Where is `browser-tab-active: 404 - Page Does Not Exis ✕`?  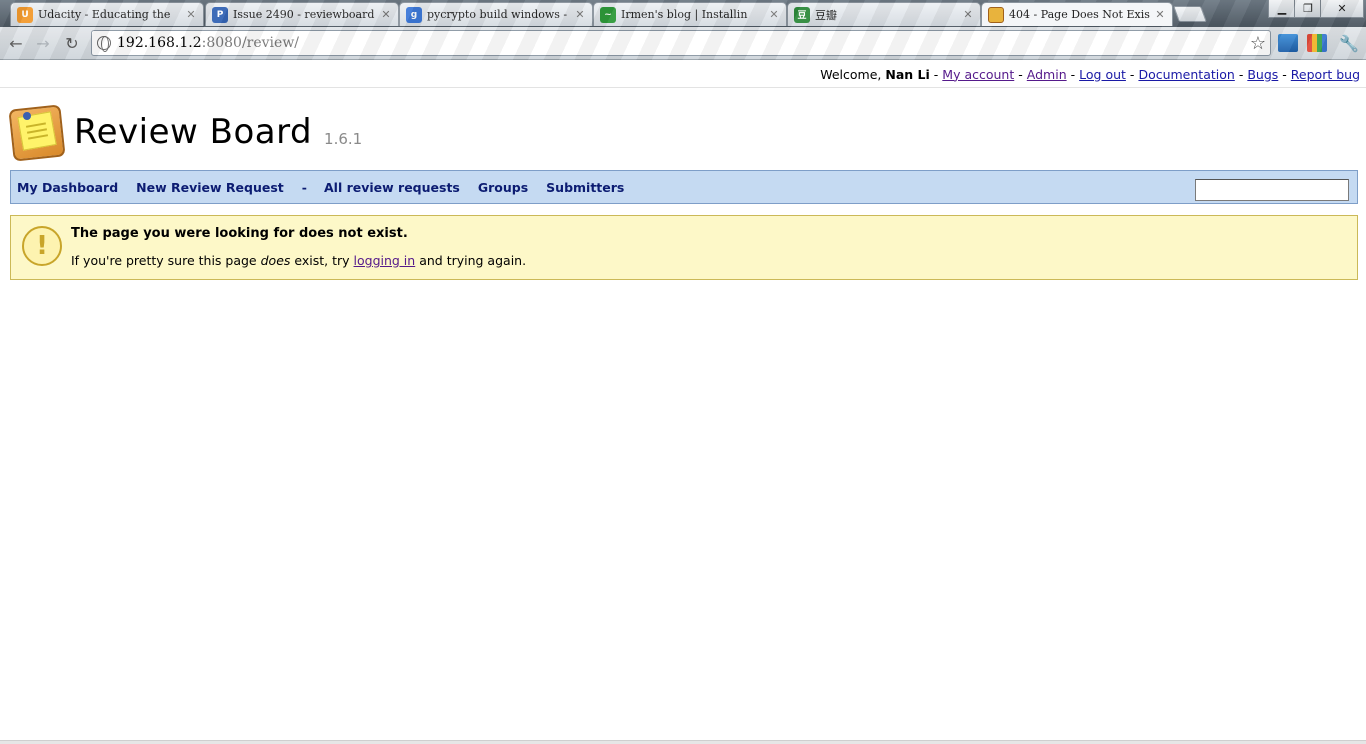 browser-tab-active: 404 - Page Does Not Exis ✕ is located at coordinates (1077, 14).